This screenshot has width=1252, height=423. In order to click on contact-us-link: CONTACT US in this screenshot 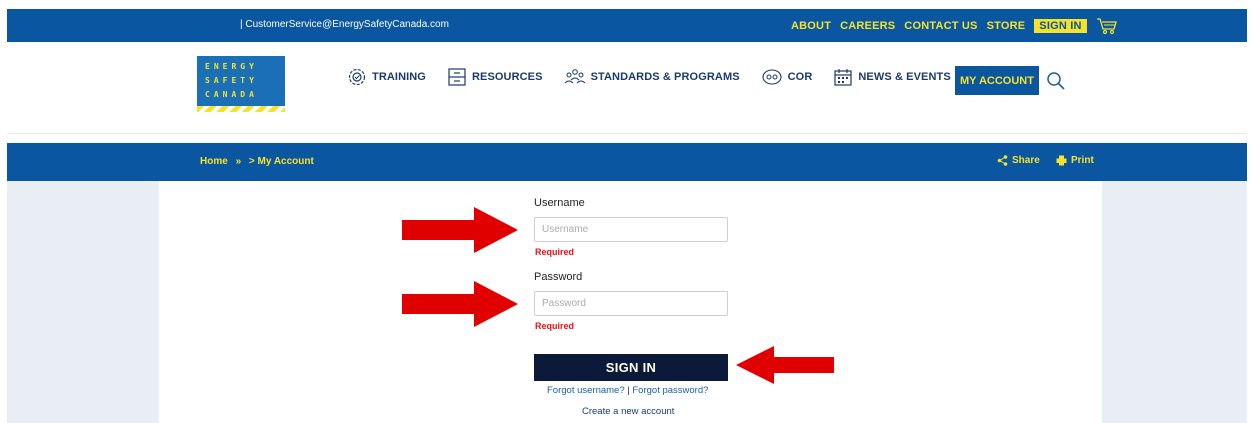, I will do `click(940, 26)`.